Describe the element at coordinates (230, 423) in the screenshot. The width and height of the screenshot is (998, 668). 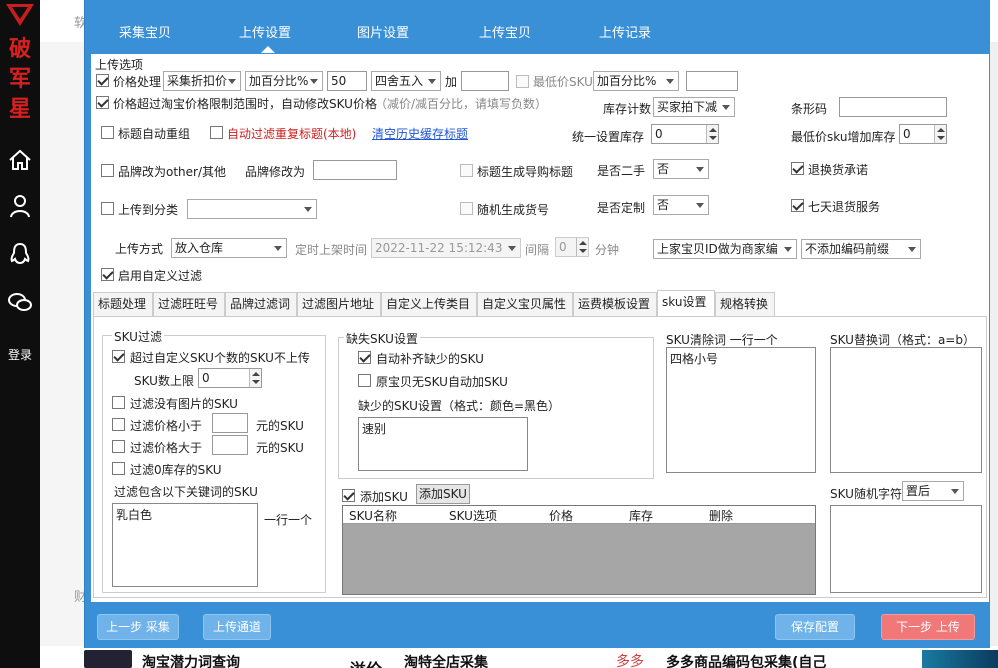
I see `filter-price-less-input` at that location.